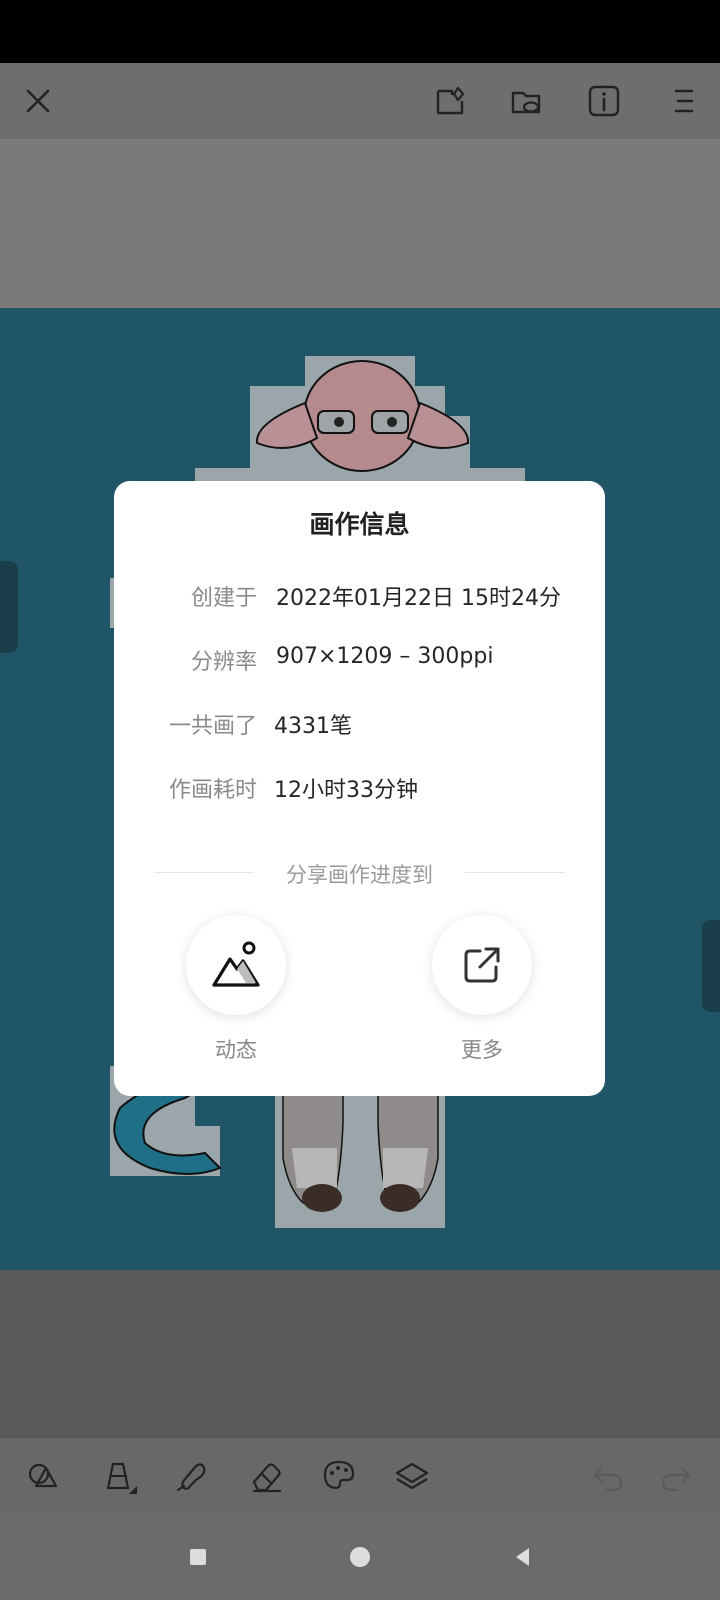 The image size is (720, 1600). I want to click on eraser-tool, so click(266, 1476).